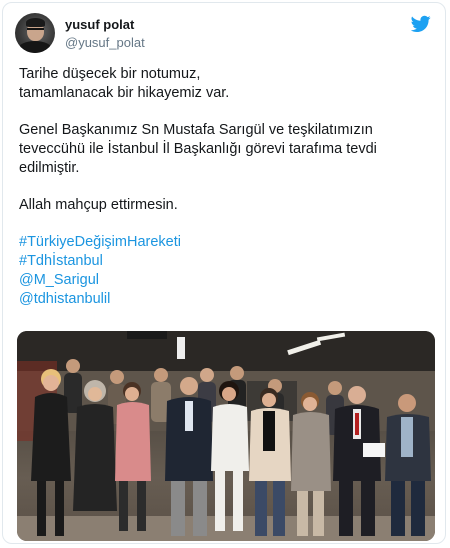 The image size is (450, 548). What do you see at coordinates (35, 33) in the screenshot?
I see `avatar` at bounding box center [35, 33].